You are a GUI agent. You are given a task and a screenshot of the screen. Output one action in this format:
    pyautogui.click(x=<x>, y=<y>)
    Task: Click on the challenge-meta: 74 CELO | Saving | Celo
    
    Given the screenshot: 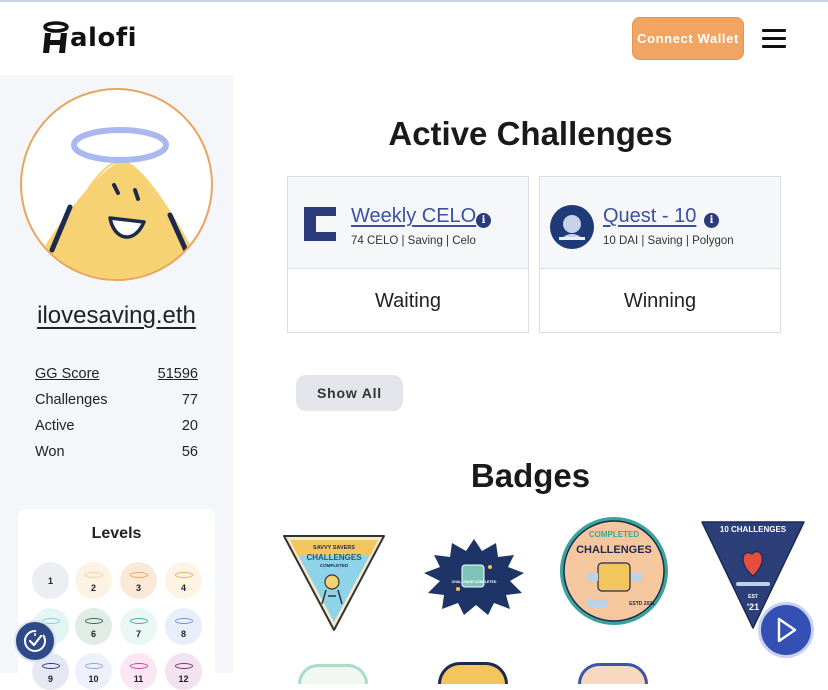 What is the action you would take?
    pyautogui.click(x=413, y=241)
    